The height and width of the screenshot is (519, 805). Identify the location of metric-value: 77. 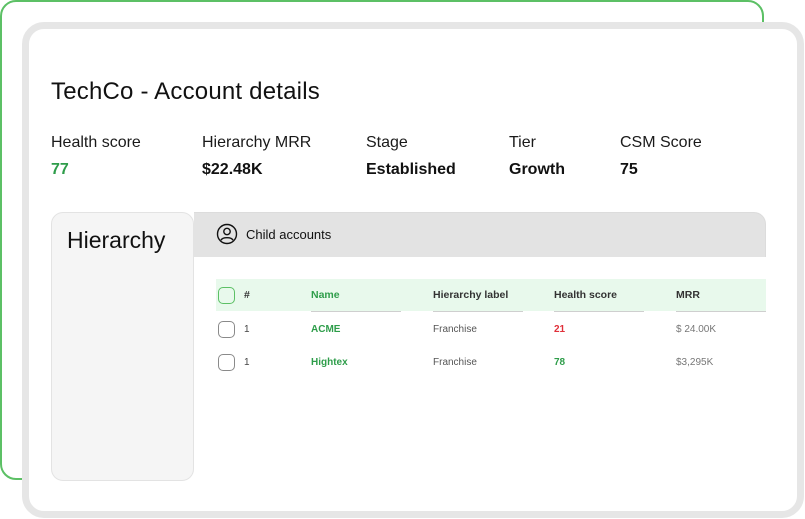
(60, 169).